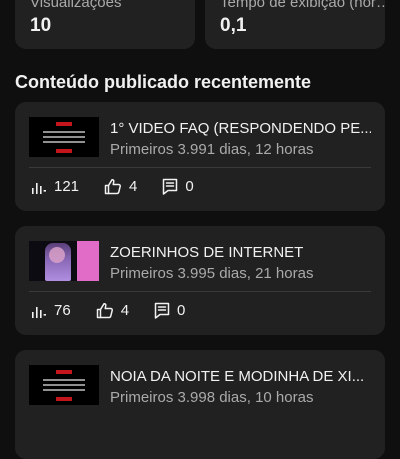  What do you see at coordinates (88, 261) in the screenshot?
I see `thumbnail-pink-panel` at bounding box center [88, 261].